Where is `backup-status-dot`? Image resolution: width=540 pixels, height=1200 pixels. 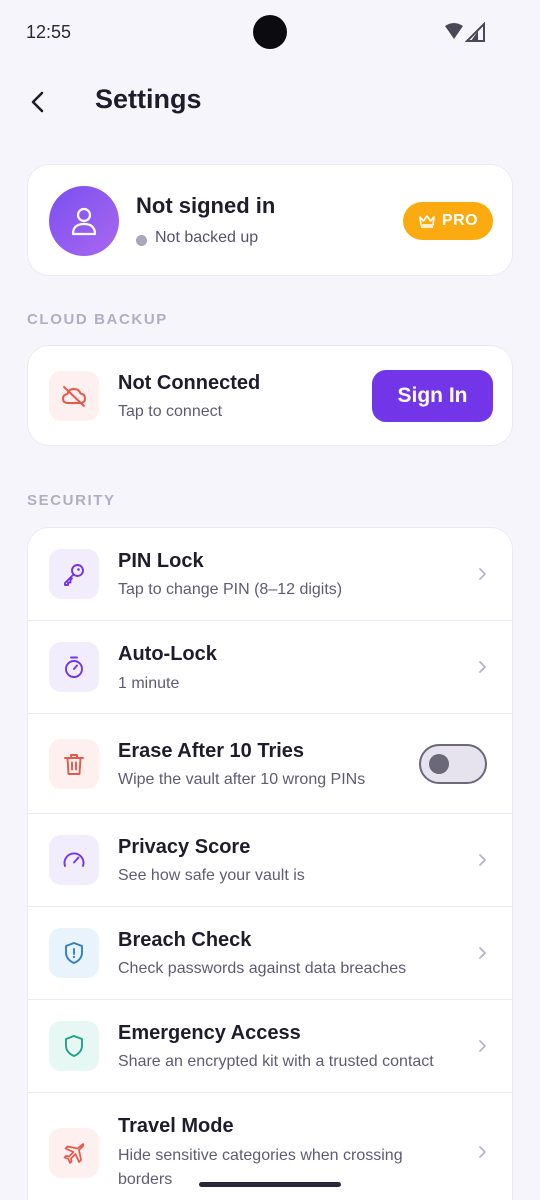
backup-status-dot is located at coordinates (141, 240).